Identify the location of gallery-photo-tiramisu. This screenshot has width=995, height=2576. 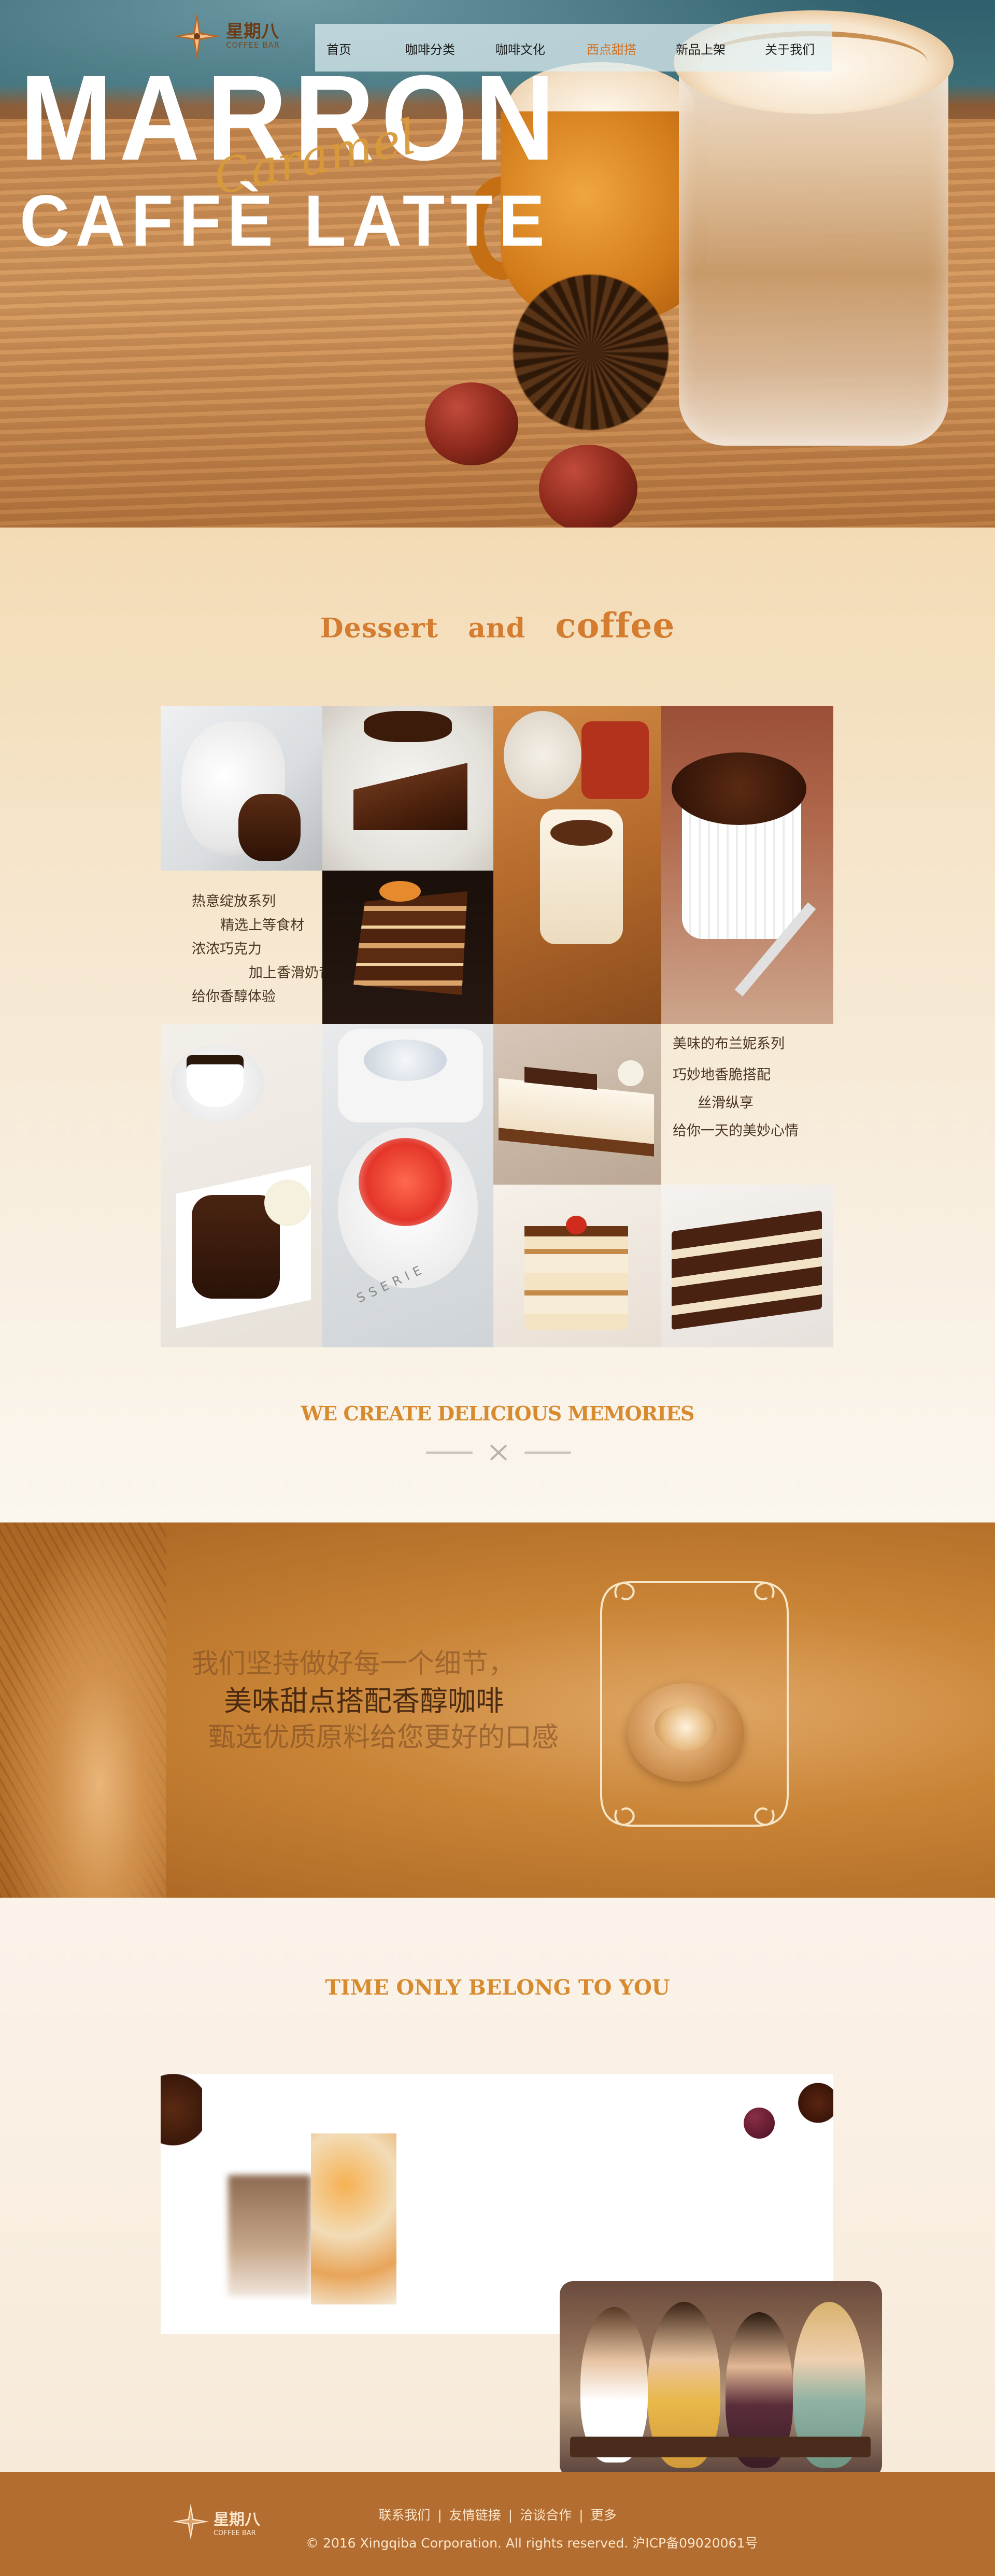
(577, 1266).